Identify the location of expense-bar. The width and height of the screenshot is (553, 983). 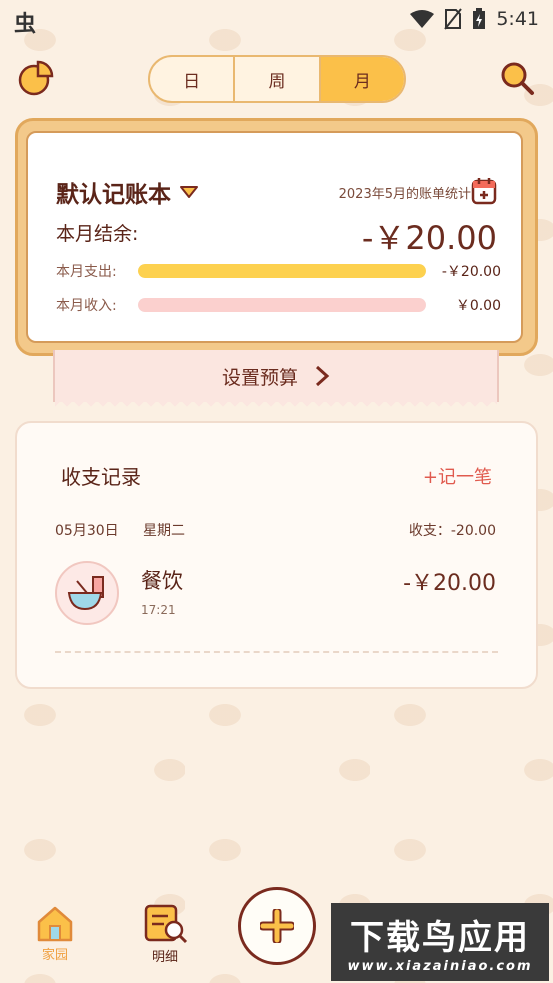
(282, 271).